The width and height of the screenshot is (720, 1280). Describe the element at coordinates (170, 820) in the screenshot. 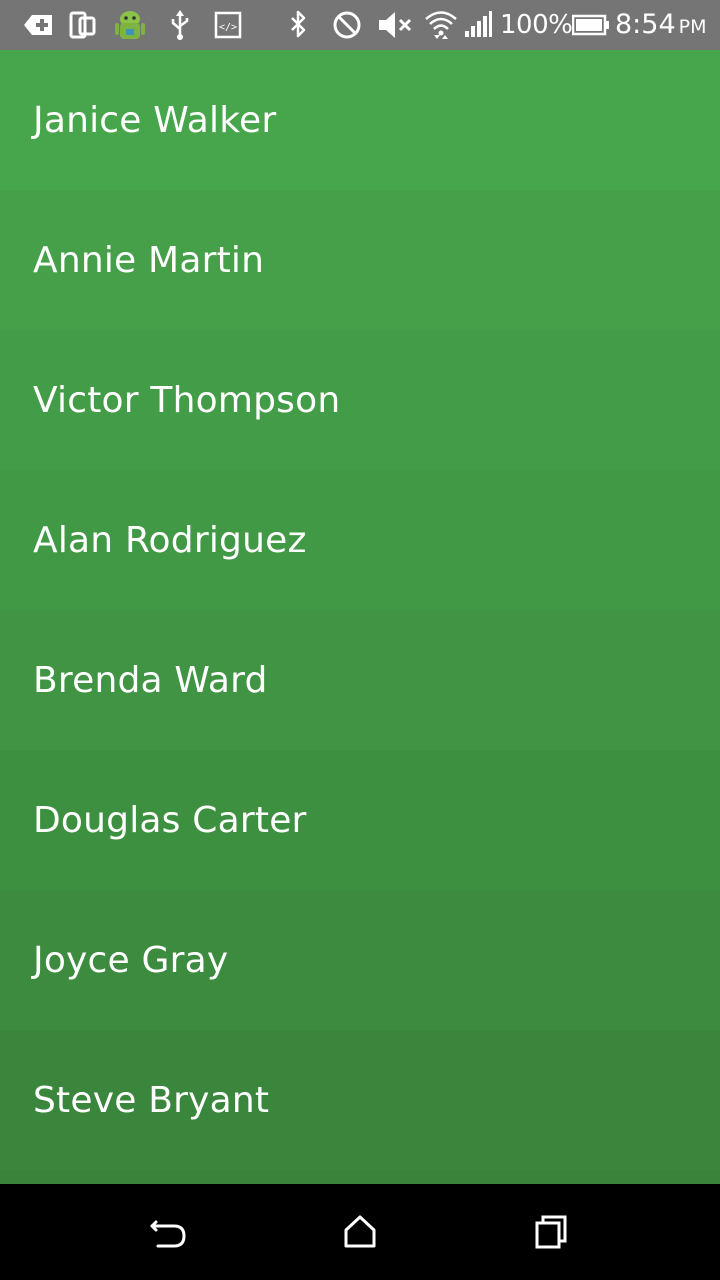

I see `list-item-label: Douglas Carter` at that location.